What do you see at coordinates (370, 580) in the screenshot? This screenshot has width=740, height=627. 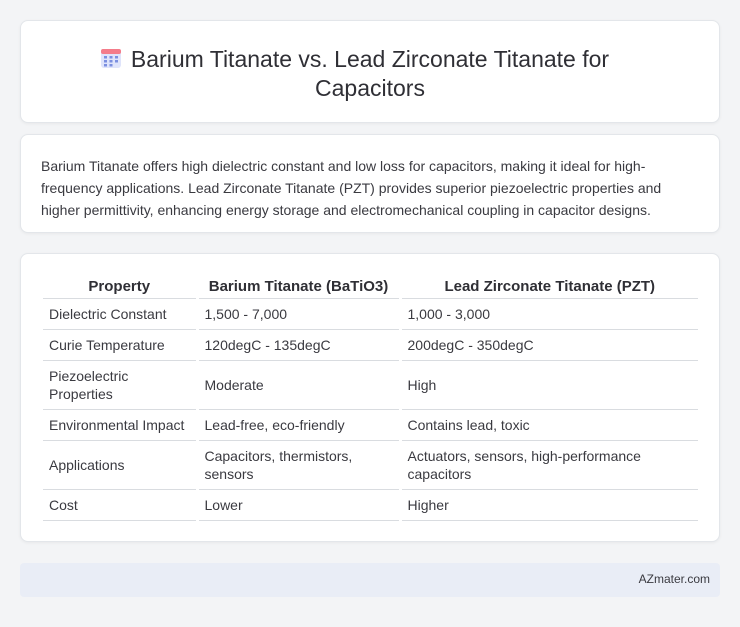 I see `footer-bar: AZmater.com` at bounding box center [370, 580].